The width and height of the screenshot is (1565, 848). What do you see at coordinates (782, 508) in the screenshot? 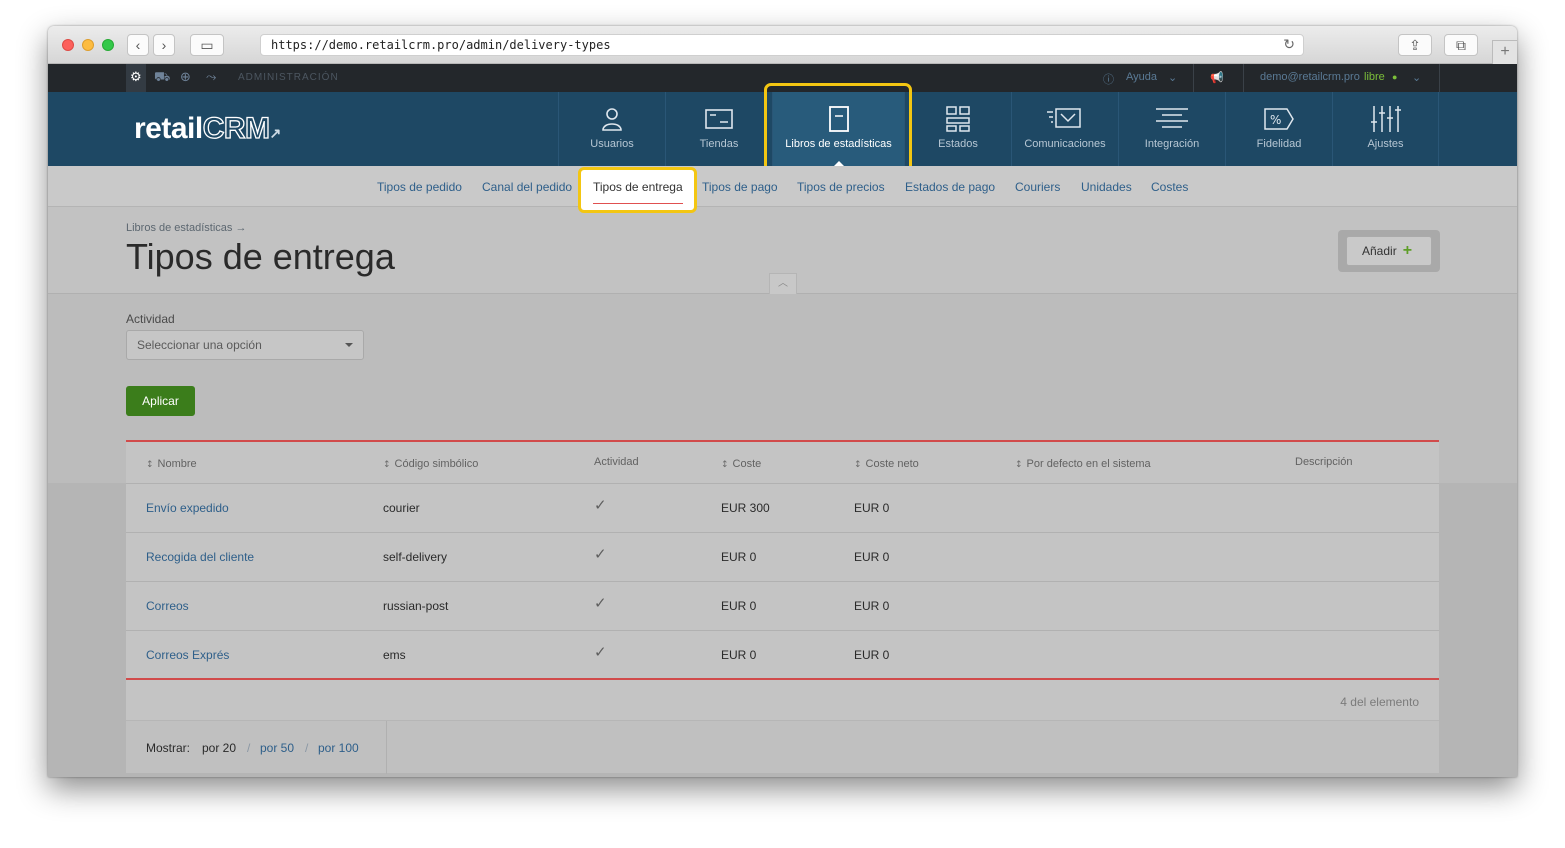
I see `table-row: Envío expedido courier ✓ EUR 300 EUR 0` at bounding box center [782, 508].